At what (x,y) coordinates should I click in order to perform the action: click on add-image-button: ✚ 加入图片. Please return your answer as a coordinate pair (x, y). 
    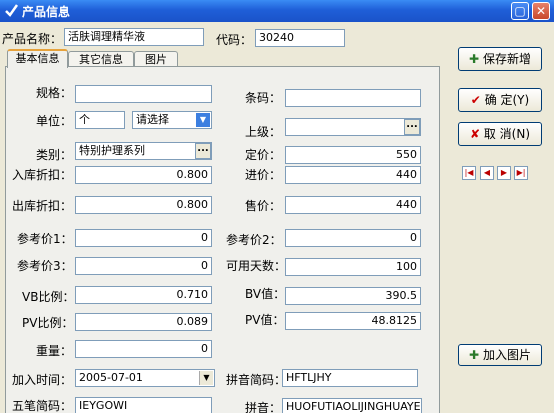
    Looking at the image, I should click on (500, 355).